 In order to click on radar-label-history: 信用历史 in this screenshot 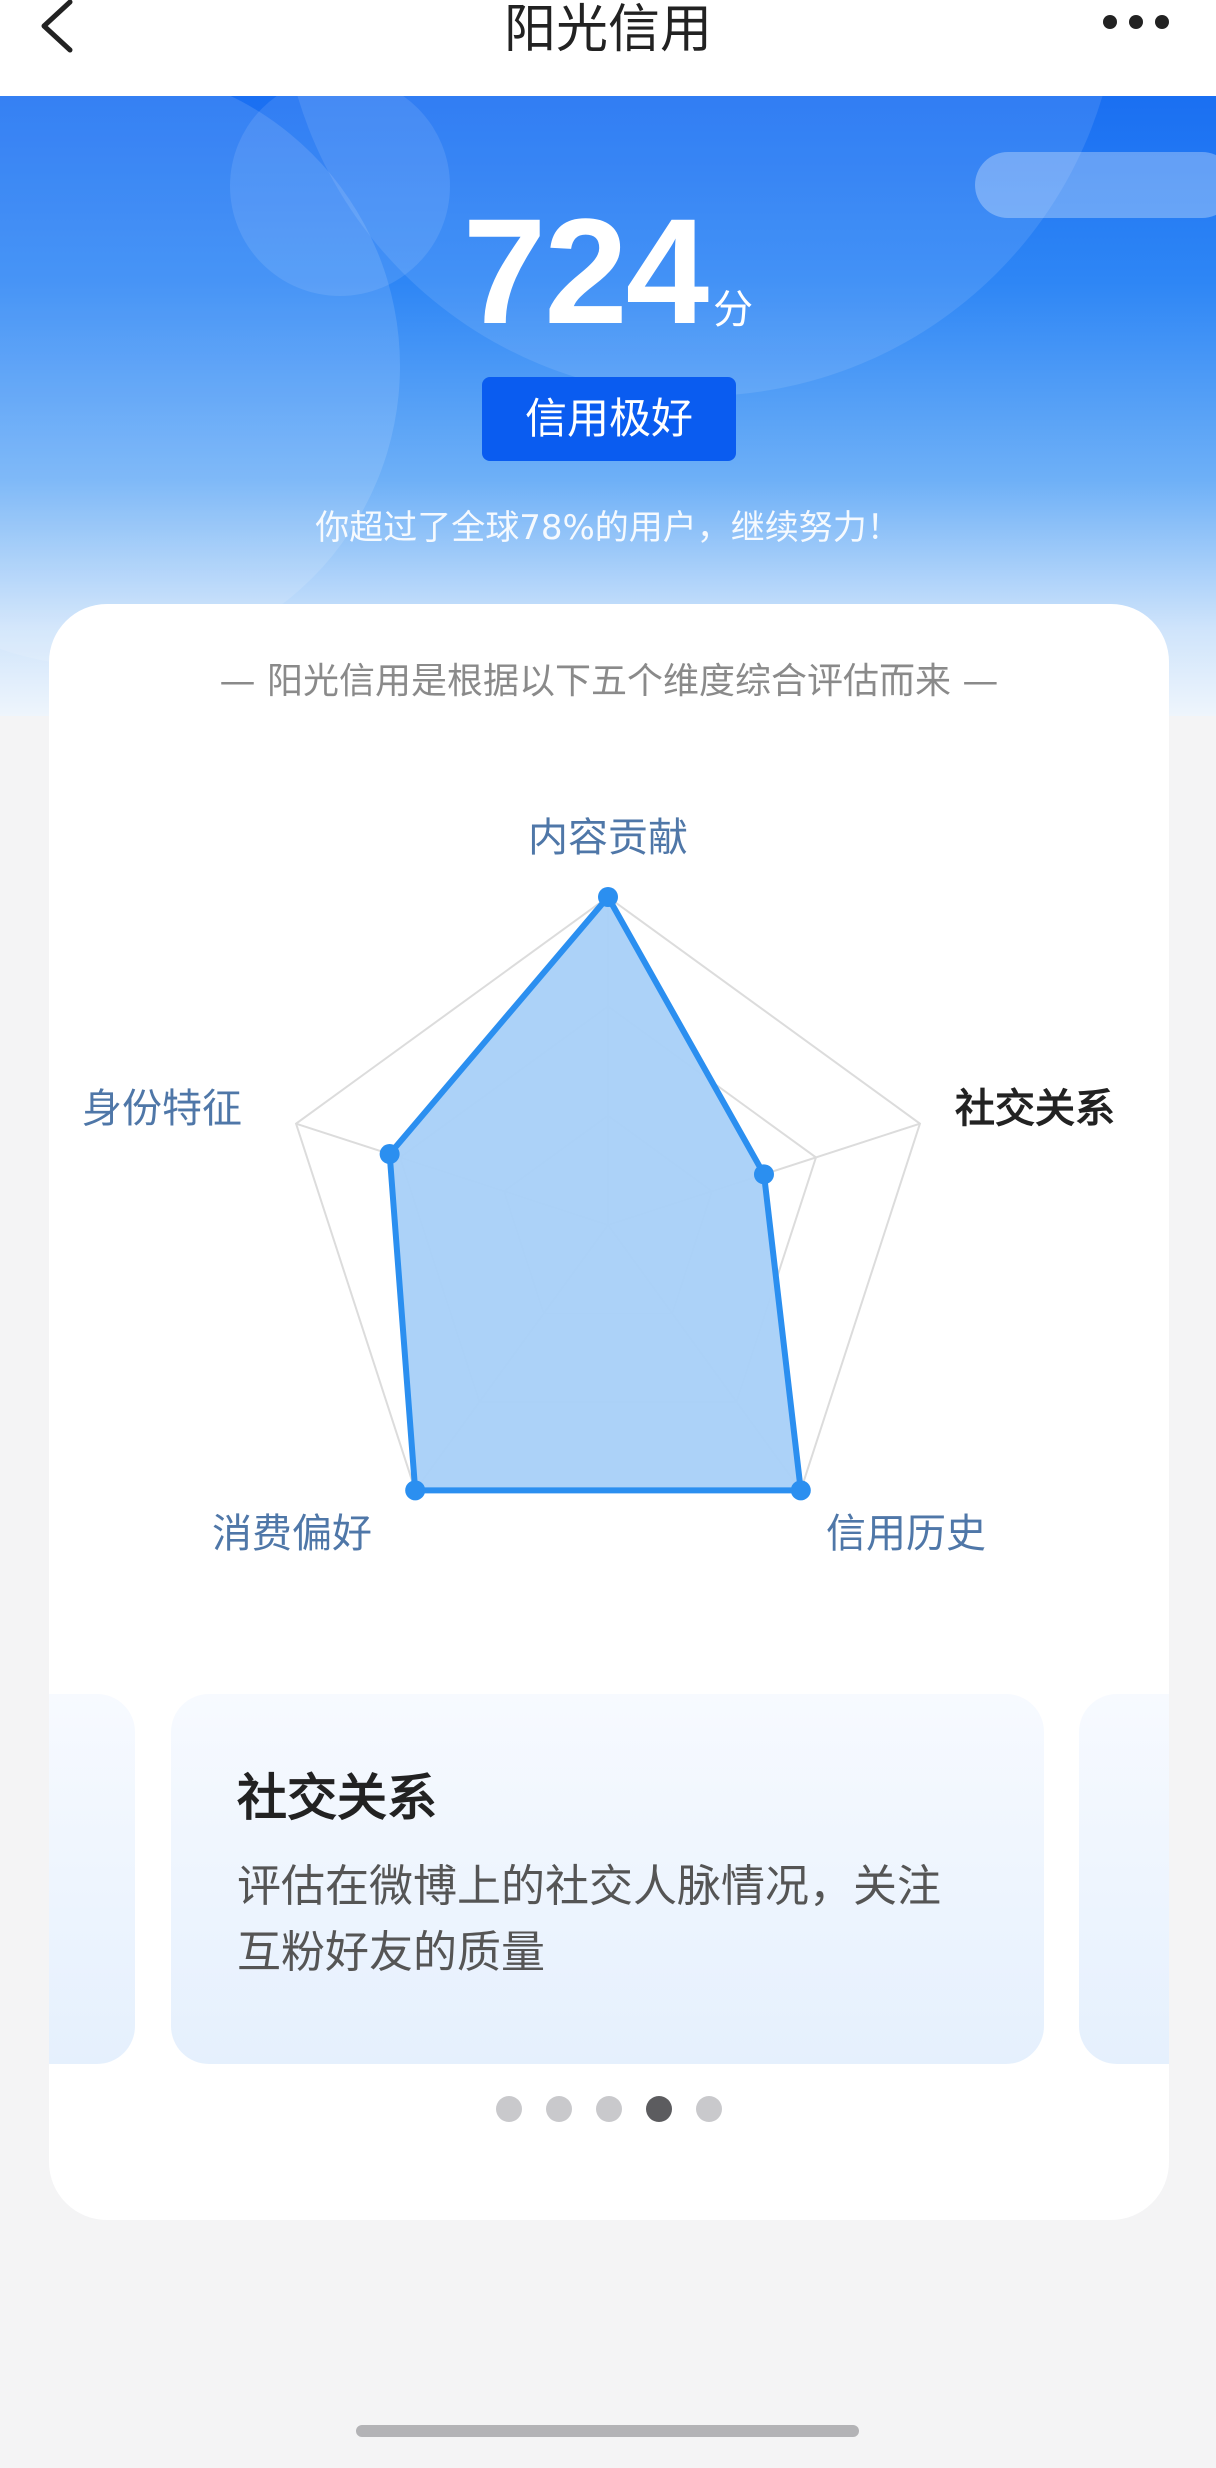, I will do `click(906, 1530)`.